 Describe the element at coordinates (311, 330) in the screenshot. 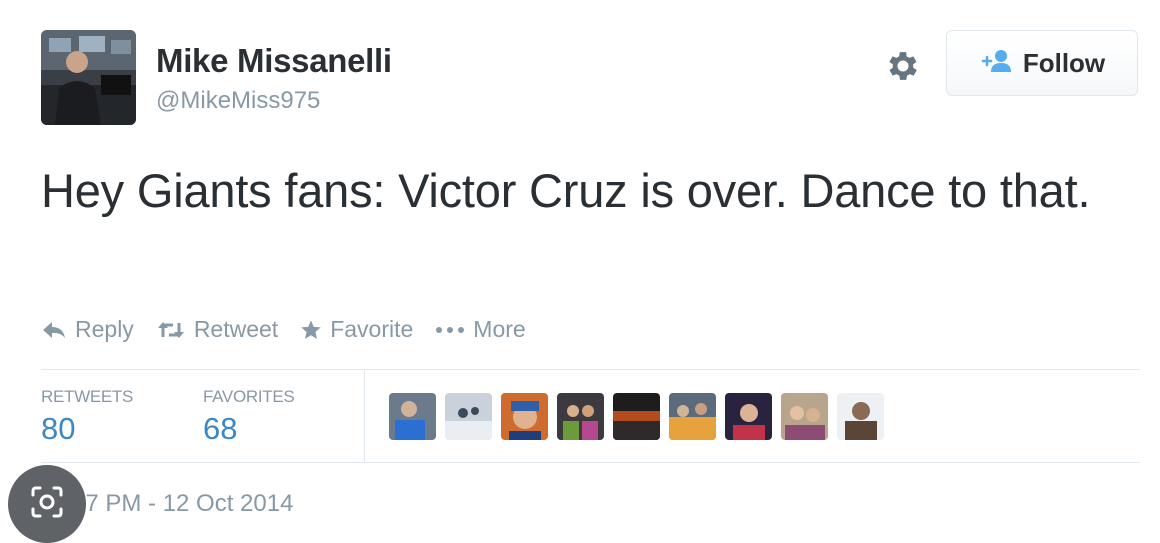

I see `star-icon` at that location.